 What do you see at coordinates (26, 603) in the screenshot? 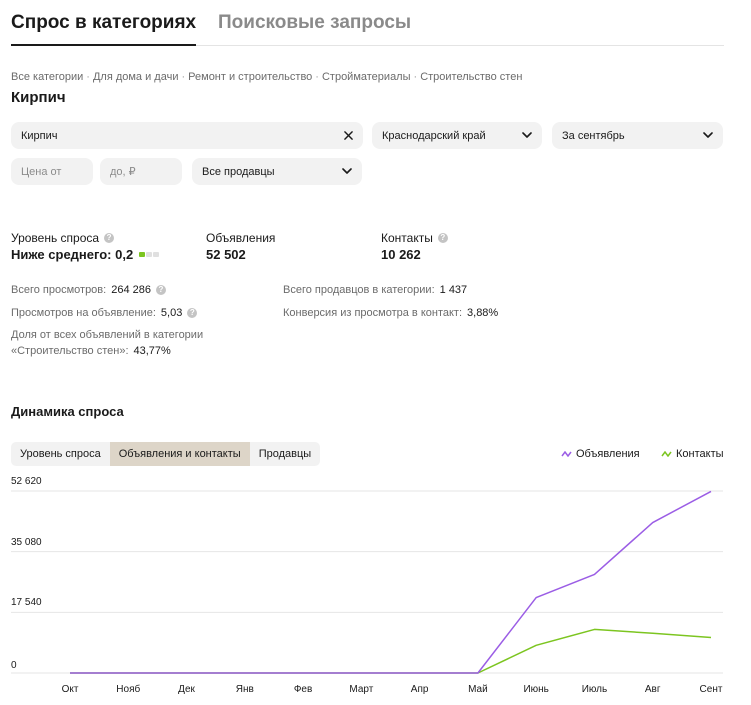
I see `y-tick-label: 17 540` at bounding box center [26, 603].